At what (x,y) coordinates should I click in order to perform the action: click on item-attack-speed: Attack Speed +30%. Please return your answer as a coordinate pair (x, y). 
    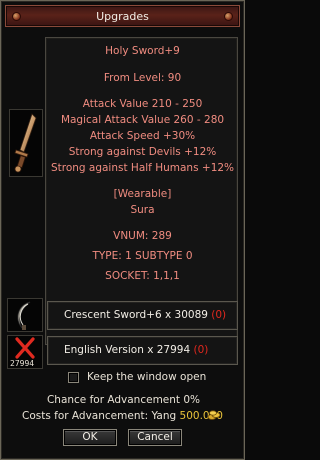
    Looking at the image, I should click on (142, 136).